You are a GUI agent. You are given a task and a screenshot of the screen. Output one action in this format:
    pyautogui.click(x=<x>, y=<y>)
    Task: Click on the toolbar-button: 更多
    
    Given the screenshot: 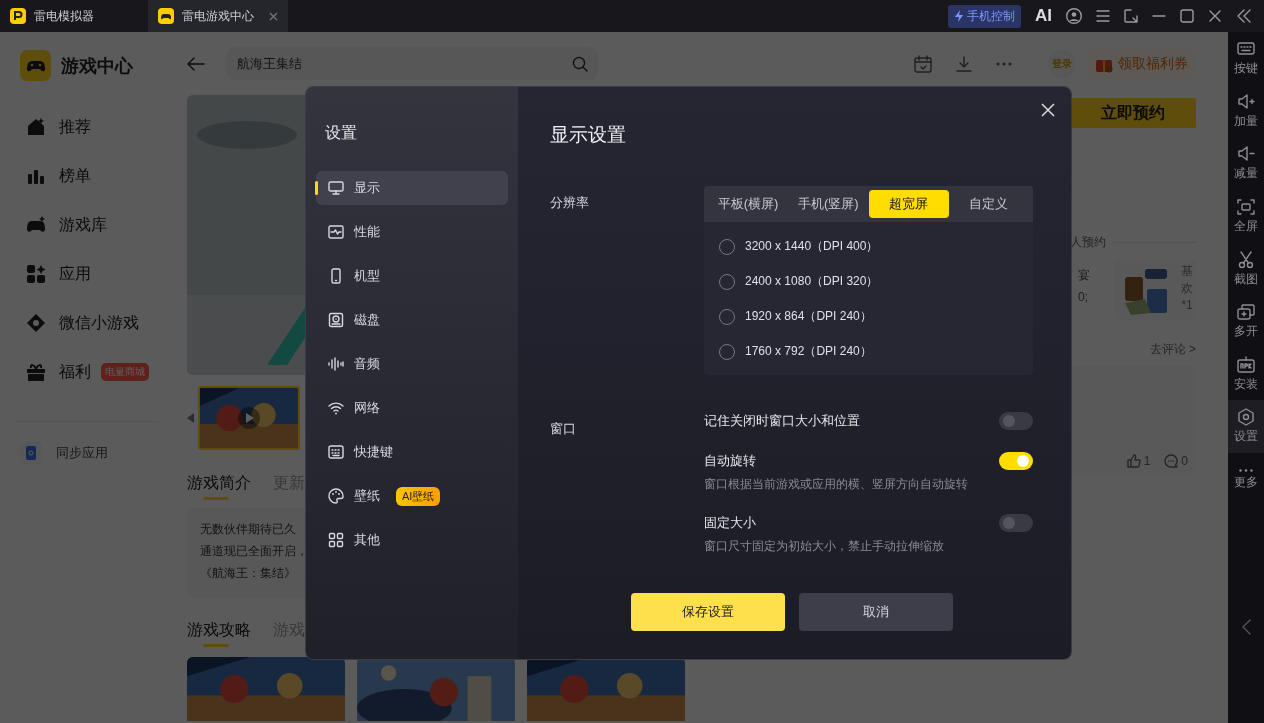 What is the action you would take?
    pyautogui.click(x=1246, y=479)
    